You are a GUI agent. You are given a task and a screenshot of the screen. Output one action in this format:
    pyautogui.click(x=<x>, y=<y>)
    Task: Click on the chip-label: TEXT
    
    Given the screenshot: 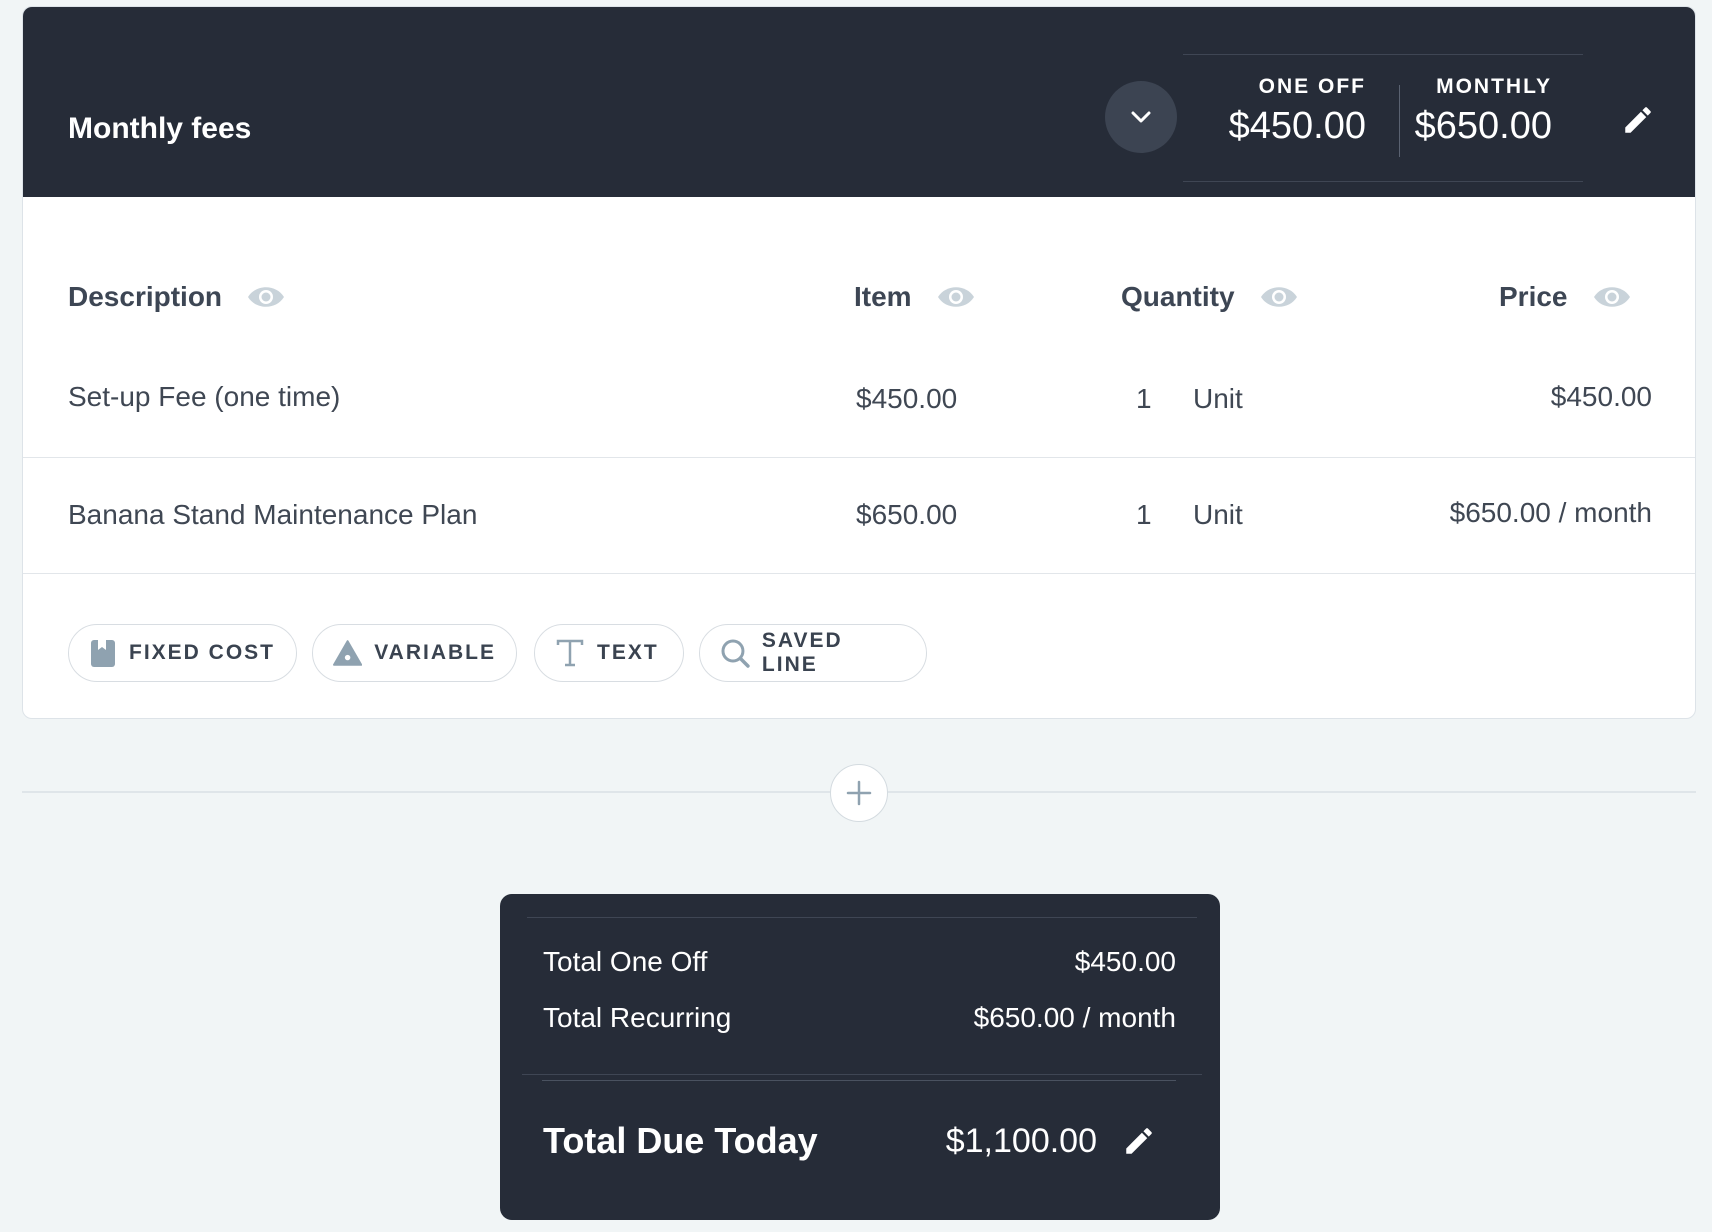 What is the action you would take?
    pyautogui.click(x=628, y=652)
    